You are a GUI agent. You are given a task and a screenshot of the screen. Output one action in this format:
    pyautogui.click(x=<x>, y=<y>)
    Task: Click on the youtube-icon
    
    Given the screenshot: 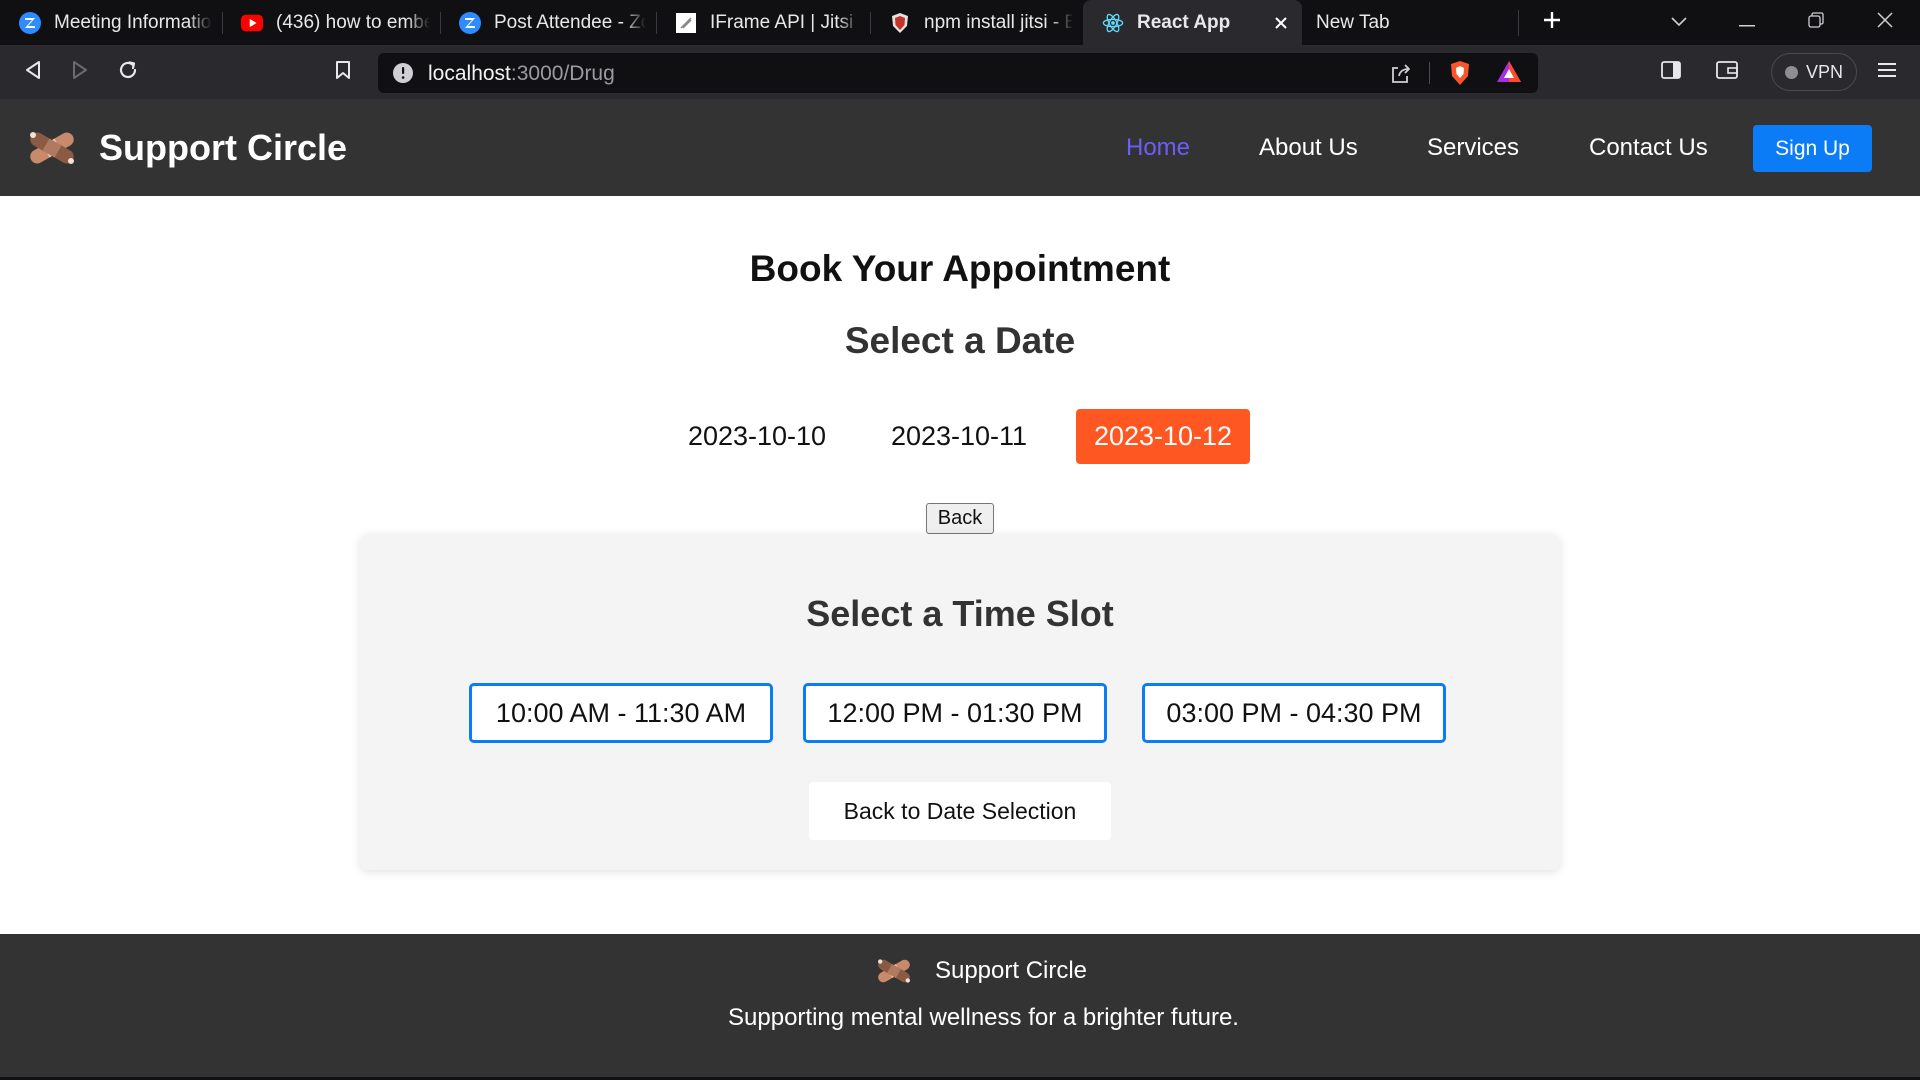 What is the action you would take?
    pyautogui.click(x=252, y=23)
    